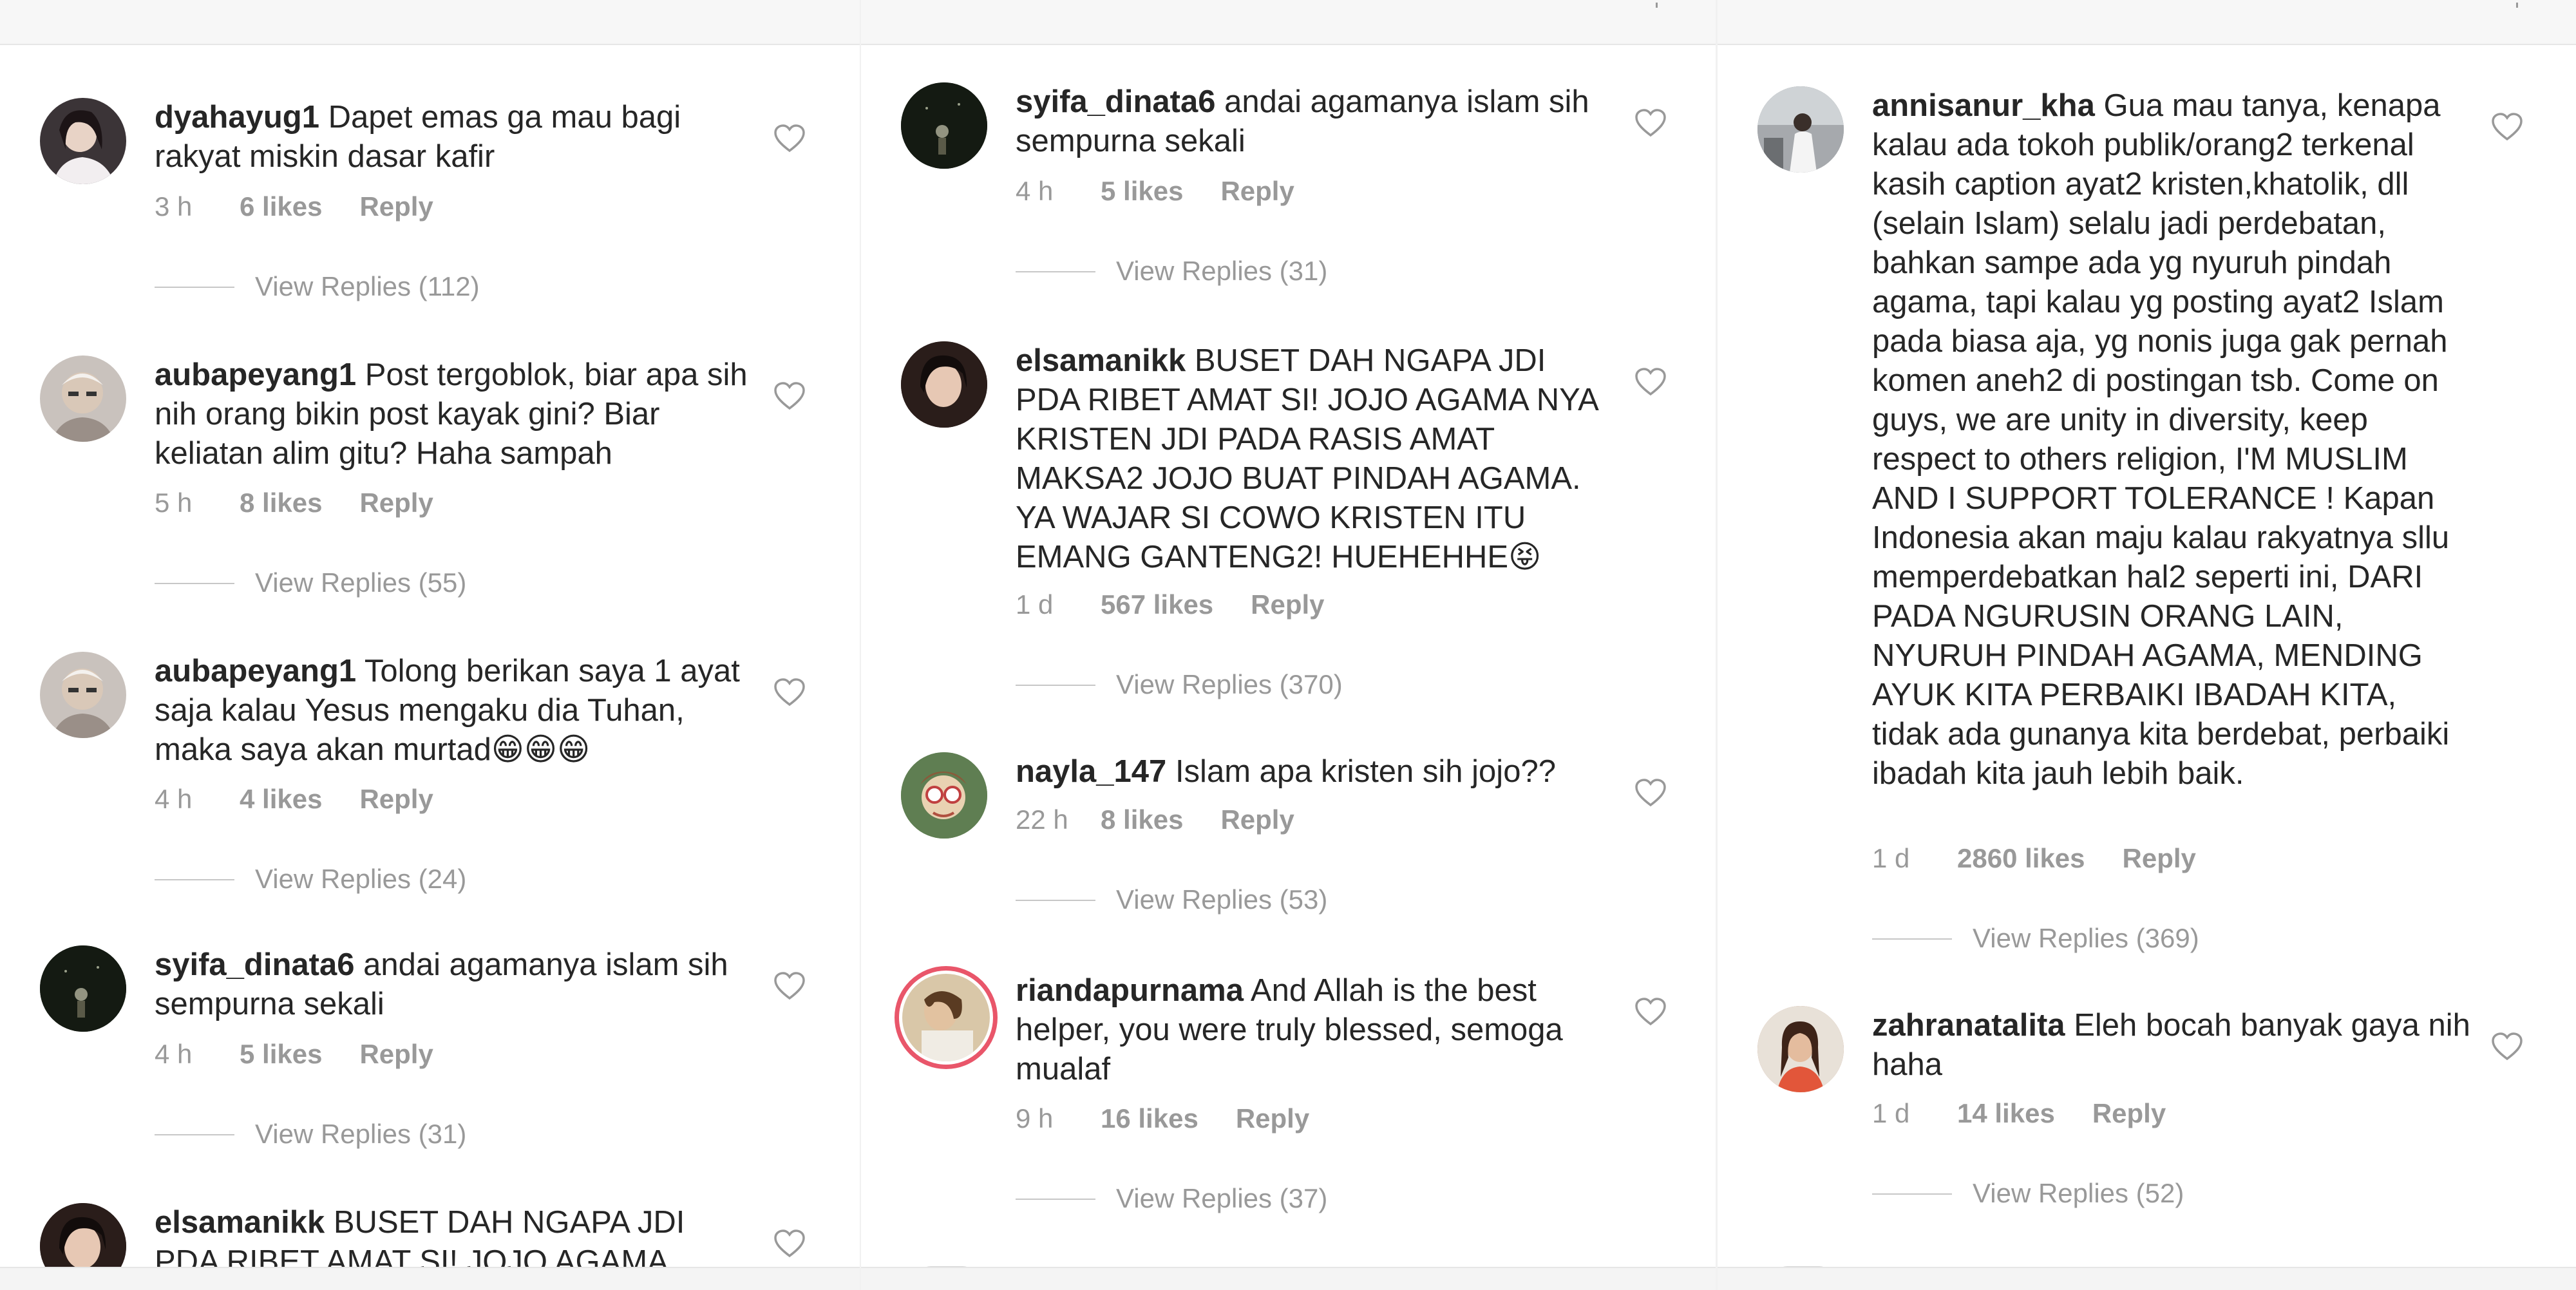  I want to click on view-replies-label: View Replies (52), so click(2078, 1193).